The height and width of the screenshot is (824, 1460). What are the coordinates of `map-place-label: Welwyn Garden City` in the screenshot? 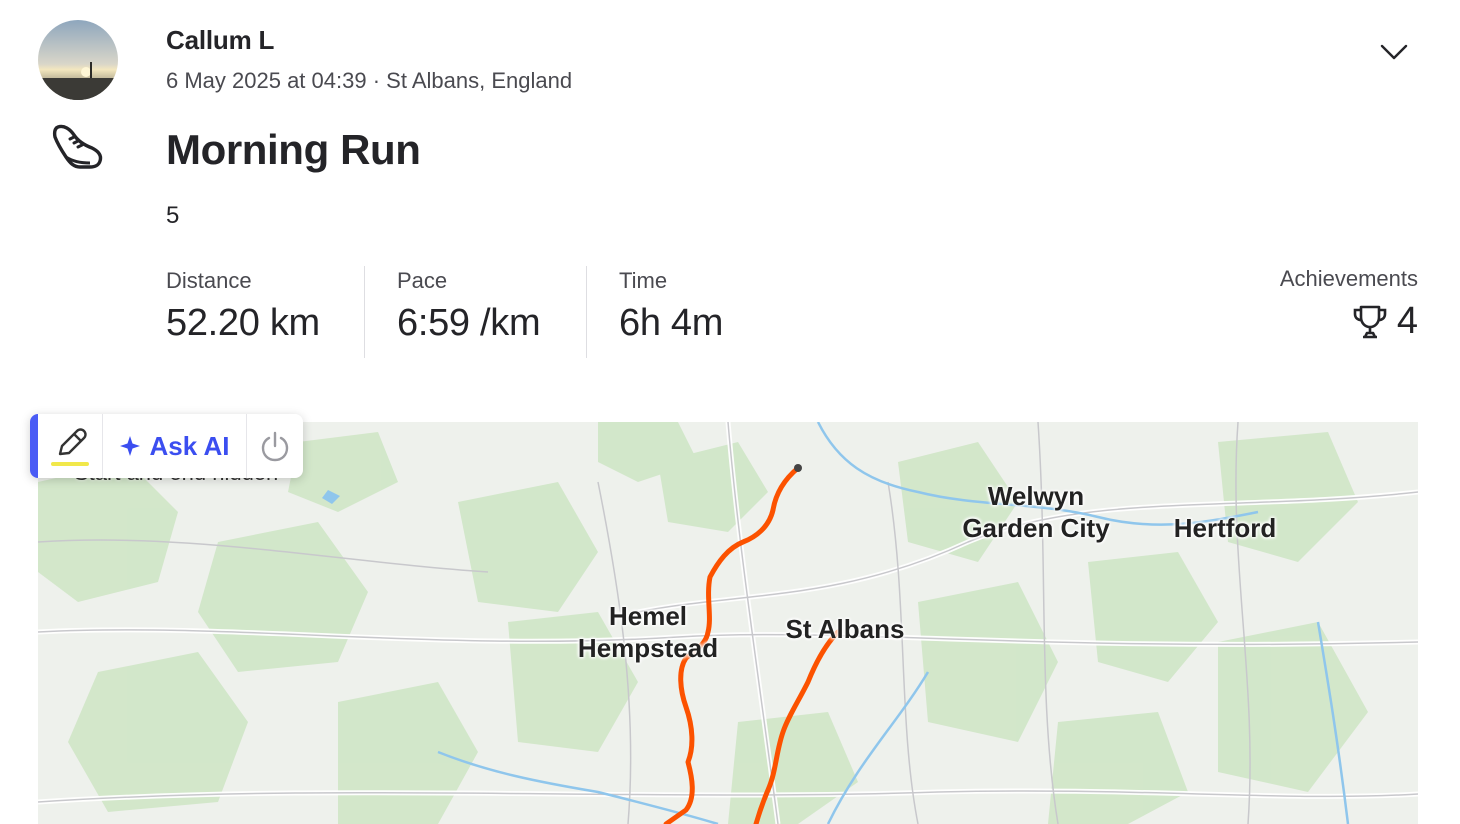 It's located at (1036, 512).